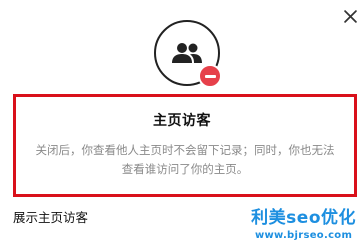 This screenshot has width=364, height=251. I want to click on dialog-description-line-1: 关闭后，你查看他人主页时不会留下记录；同时，你也无法, so click(185, 150).